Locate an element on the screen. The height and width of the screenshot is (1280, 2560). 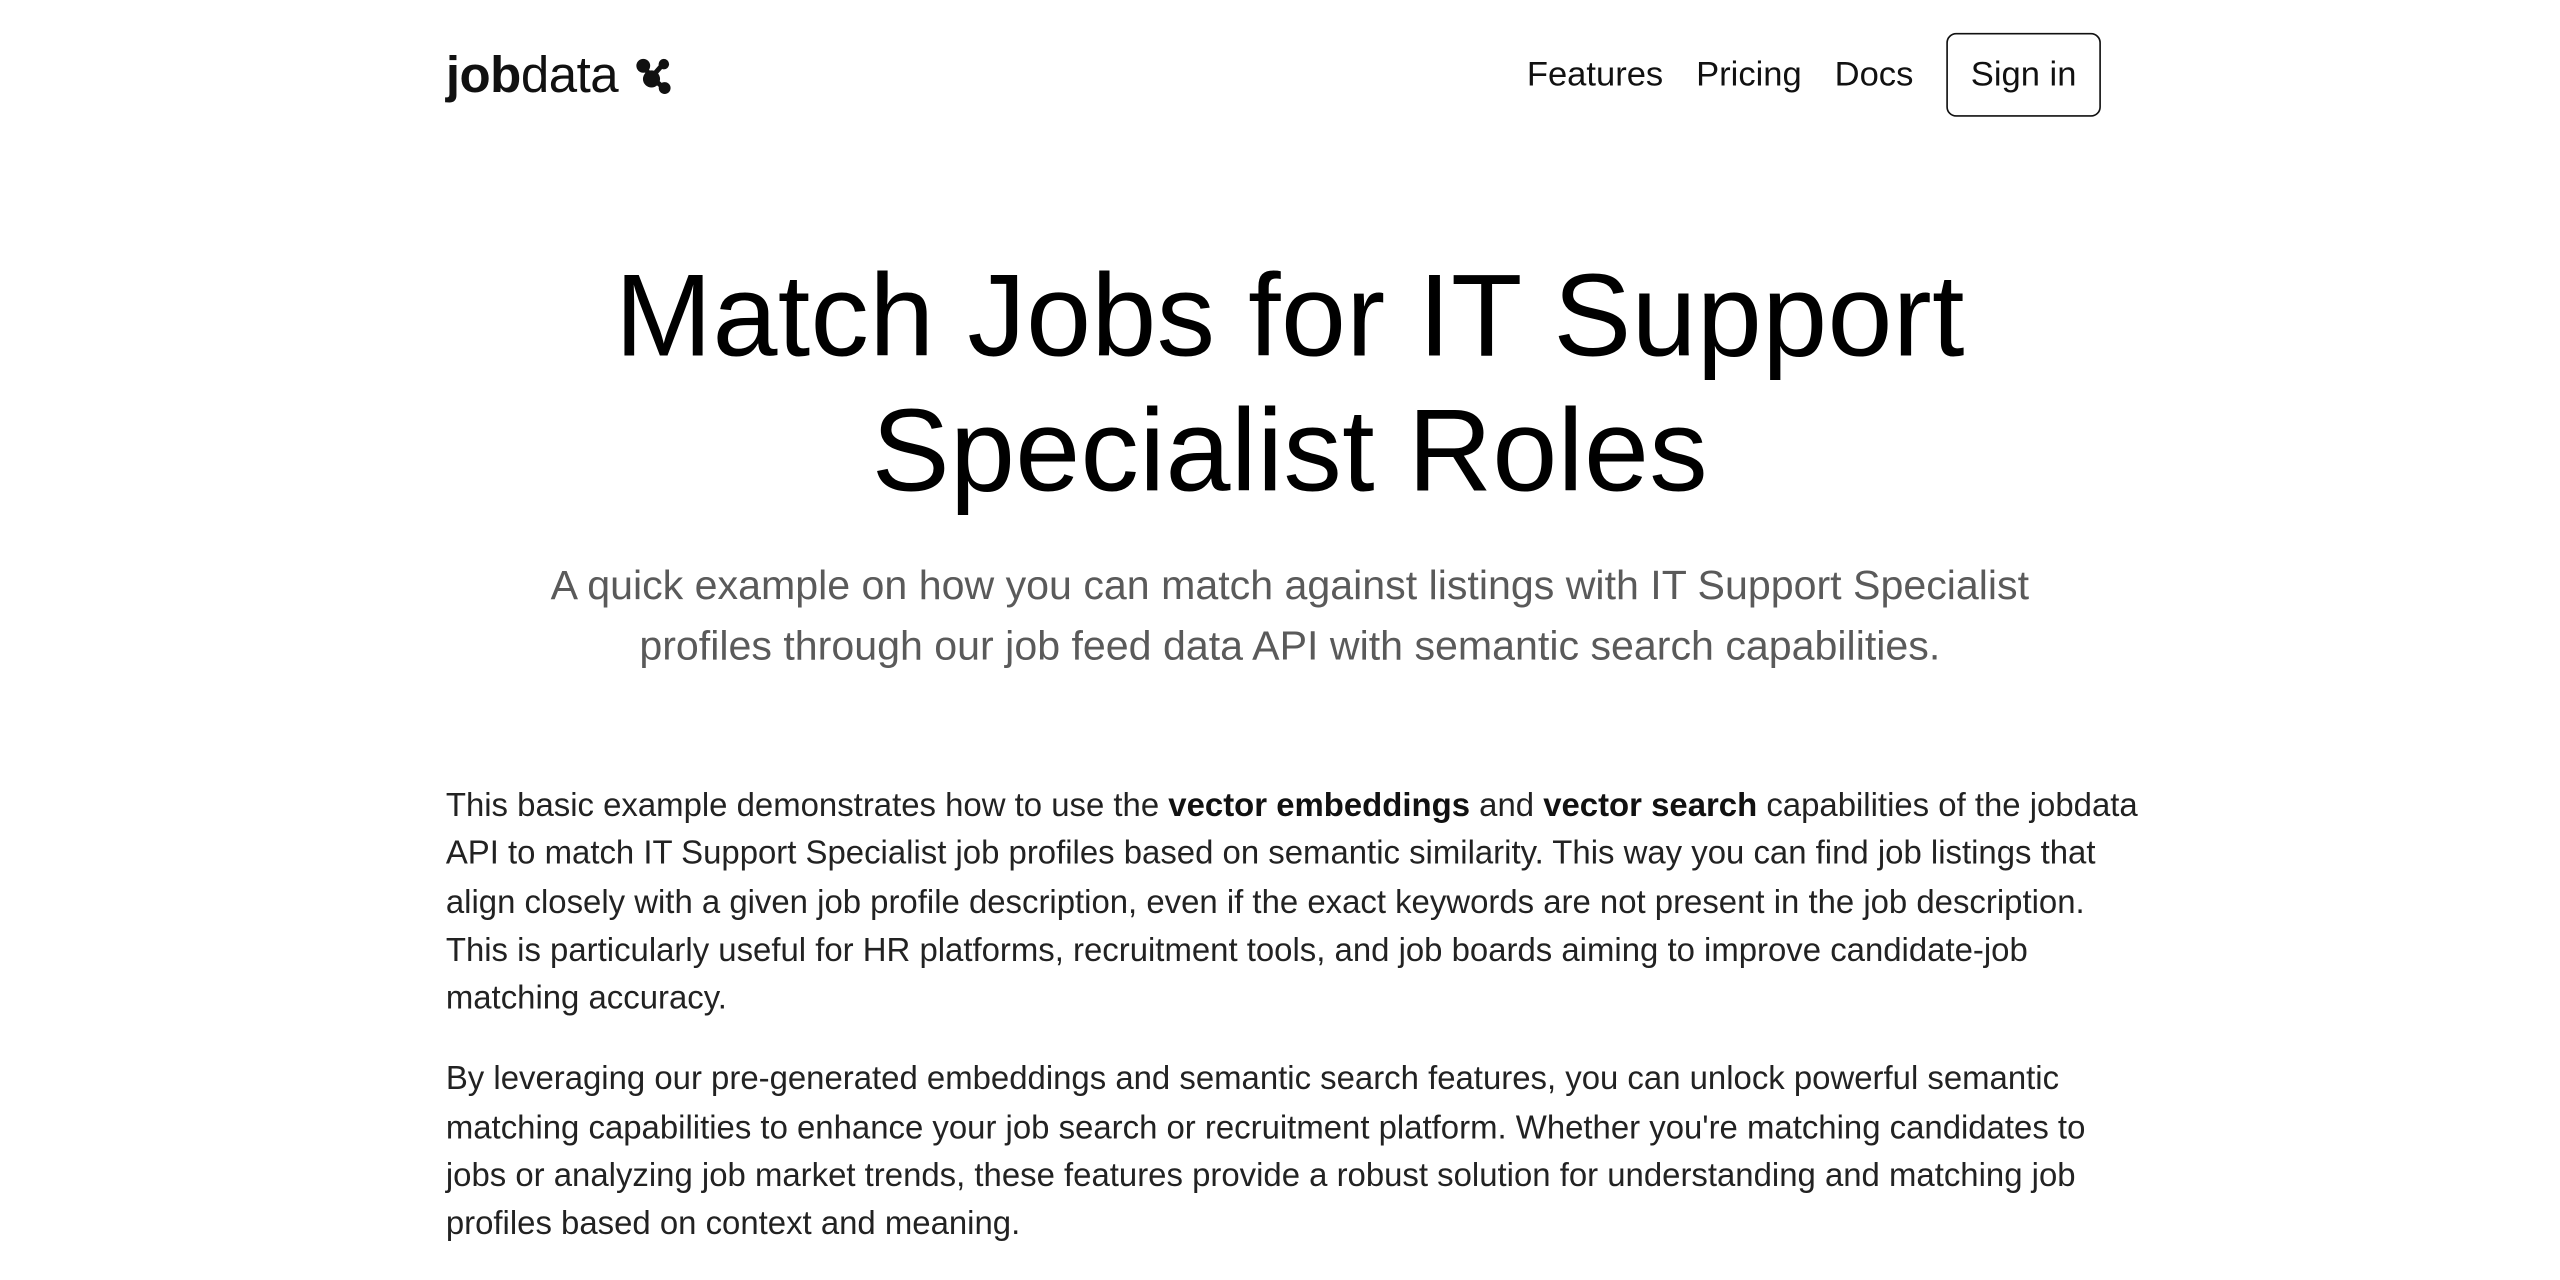
intro-bold-vector-search: vector search is located at coordinates (1650, 806).